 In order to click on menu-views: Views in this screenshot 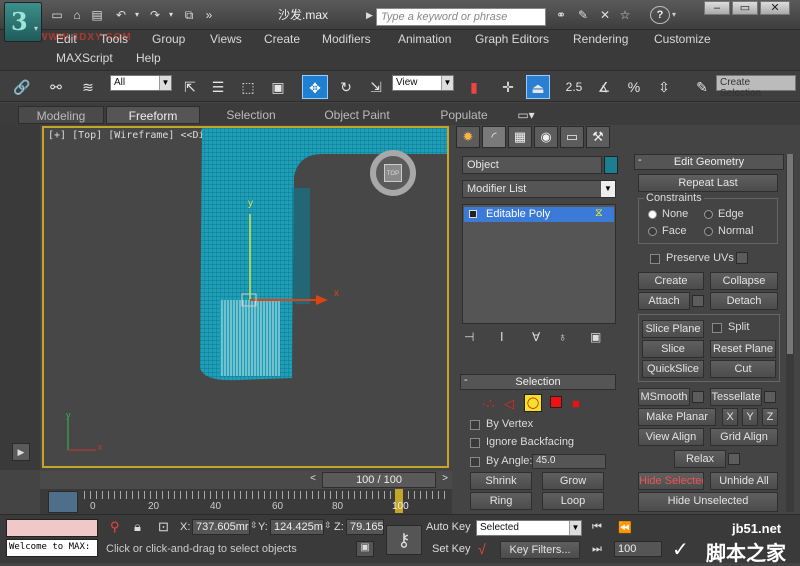, I will do `click(226, 39)`.